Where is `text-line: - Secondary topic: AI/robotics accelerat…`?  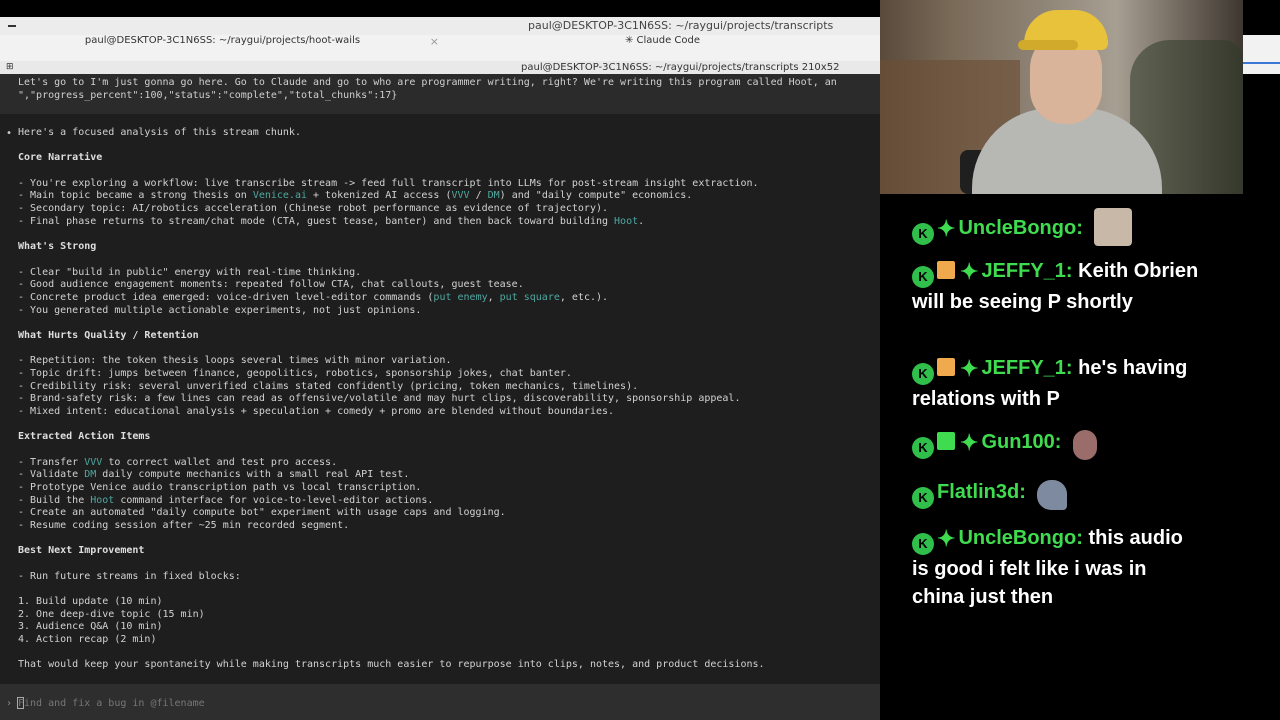 text-line: - Secondary topic: AI/robotics accelerat… is located at coordinates (313, 208).